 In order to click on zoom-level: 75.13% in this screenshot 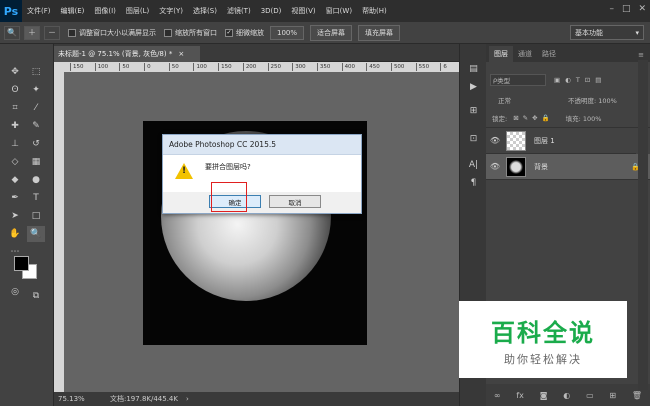, I will do `click(78, 399)`.